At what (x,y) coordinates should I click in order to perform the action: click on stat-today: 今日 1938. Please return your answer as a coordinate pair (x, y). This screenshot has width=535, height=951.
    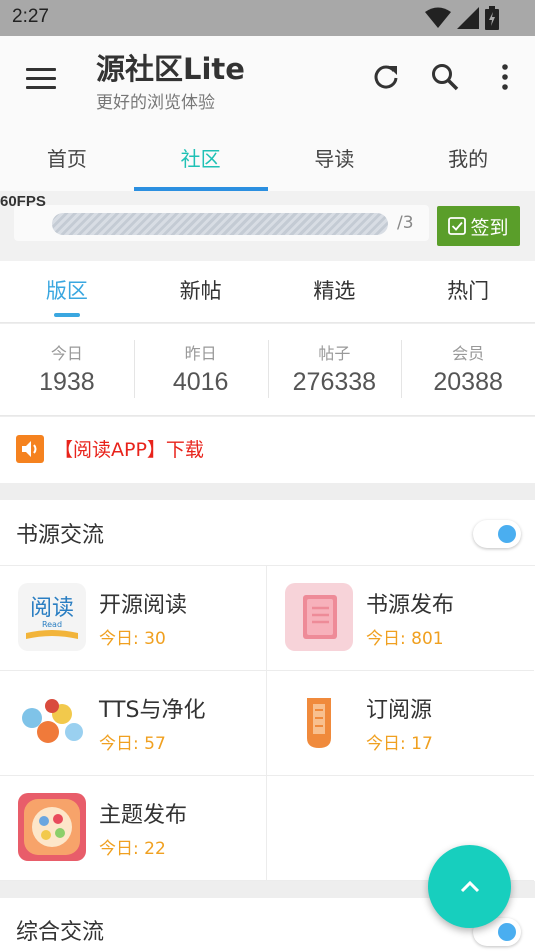
    Looking at the image, I should click on (67, 369).